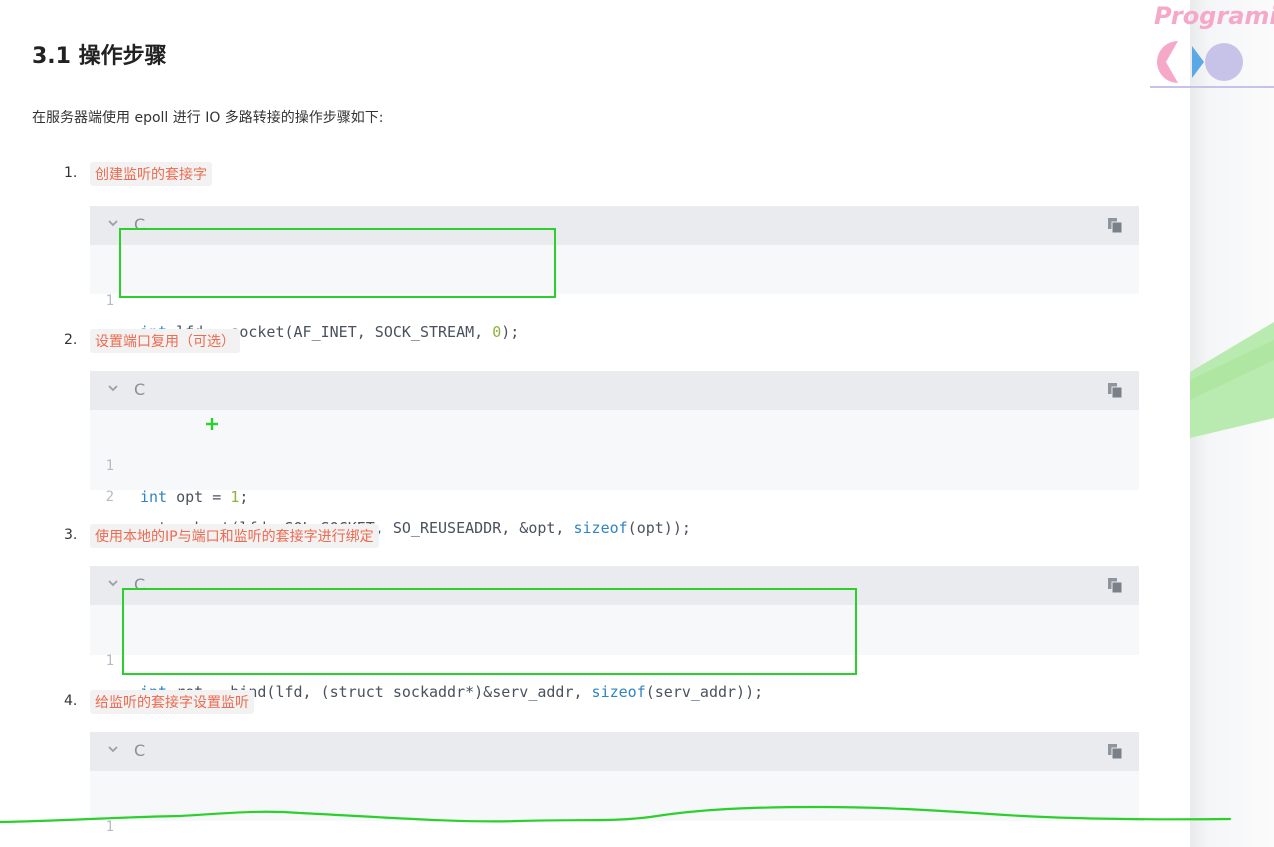 This screenshot has width=1274, height=847. I want to click on section-title: 3.1 操作步骤, so click(99, 56).